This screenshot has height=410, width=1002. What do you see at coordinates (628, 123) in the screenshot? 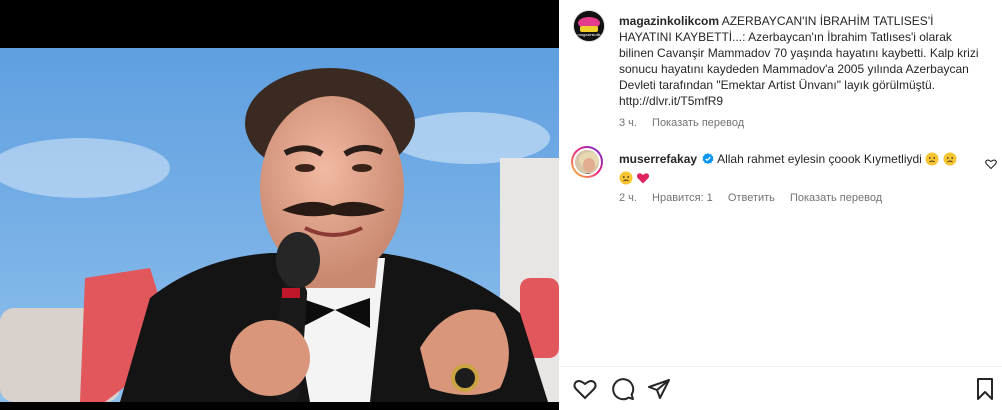
I see `caption-time: 3 ч.` at bounding box center [628, 123].